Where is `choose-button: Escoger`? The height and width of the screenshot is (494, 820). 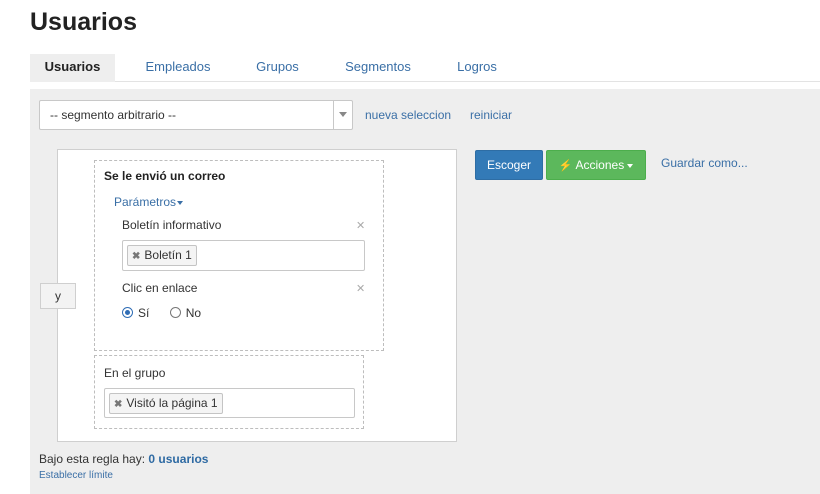 choose-button: Escoger is located at coordinates (509, 165).